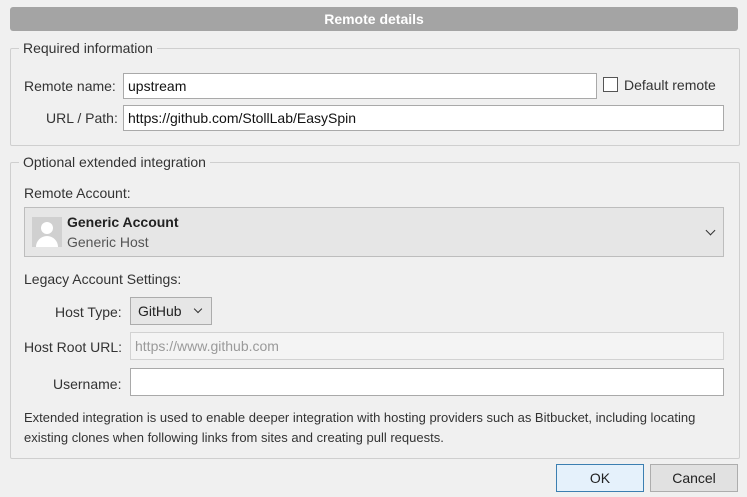 The image size is (747, 497). Describe the element at coordinates (47, 232) in the screenshot. I see `avatar-icon` at that location.